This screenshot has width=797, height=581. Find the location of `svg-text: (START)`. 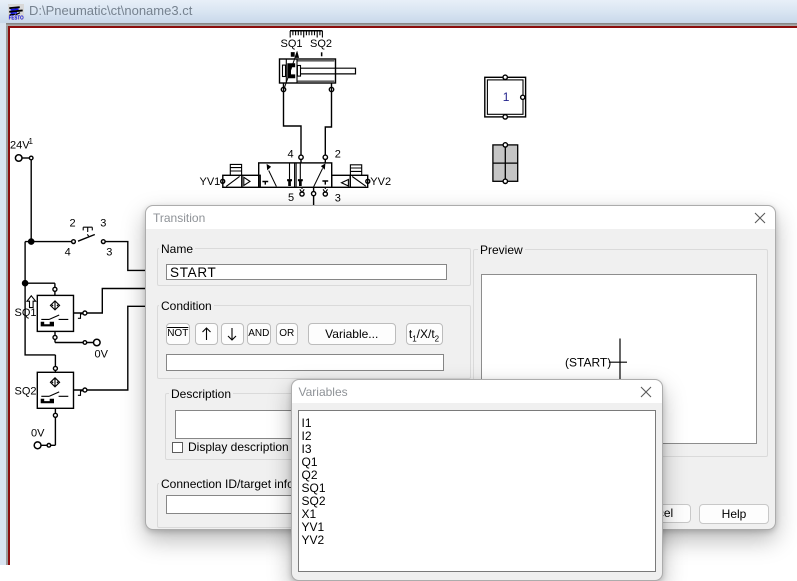

svg-text: (START) is located at coordinates (588, 363).